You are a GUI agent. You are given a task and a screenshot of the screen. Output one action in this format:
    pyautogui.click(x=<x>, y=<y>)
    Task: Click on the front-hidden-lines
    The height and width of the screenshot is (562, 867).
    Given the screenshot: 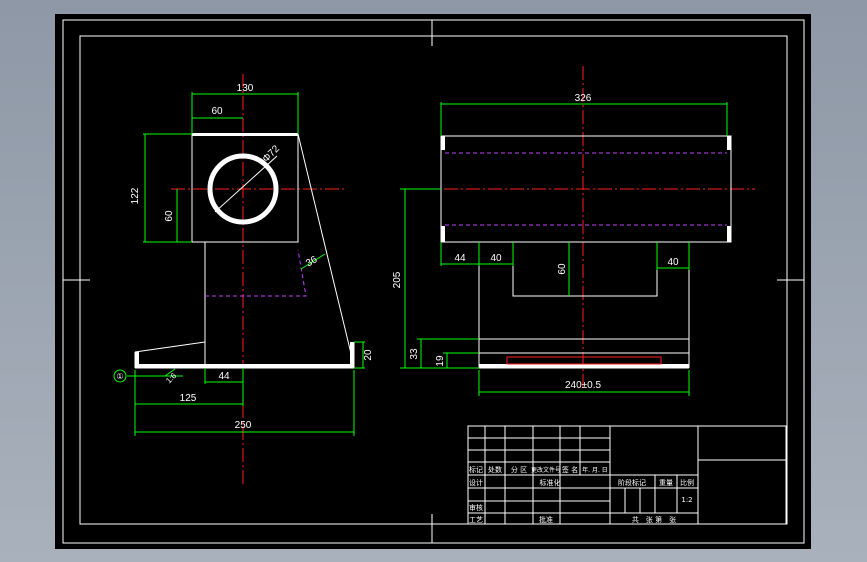 What is the action you would take?
    pyautogui.click(x=256, y=273)
    